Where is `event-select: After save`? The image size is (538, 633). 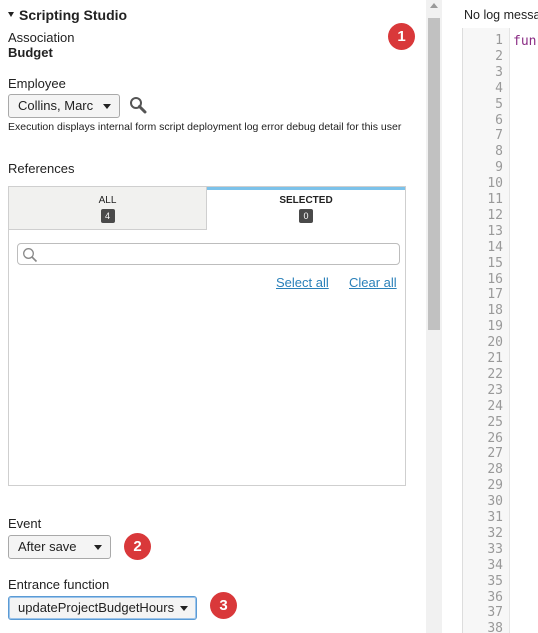
event-select: After save is located at coordinates (59, 547).